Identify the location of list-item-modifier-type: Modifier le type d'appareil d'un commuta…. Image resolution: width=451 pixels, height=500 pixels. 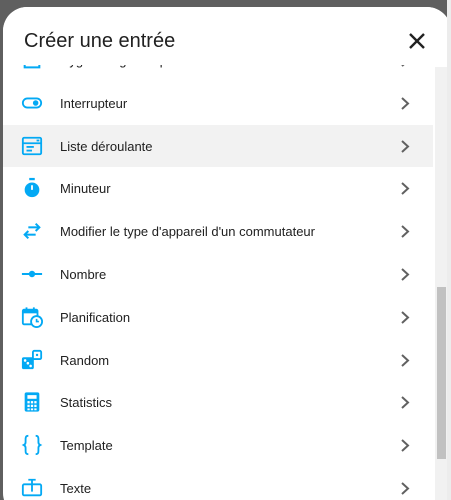
(218, 231).